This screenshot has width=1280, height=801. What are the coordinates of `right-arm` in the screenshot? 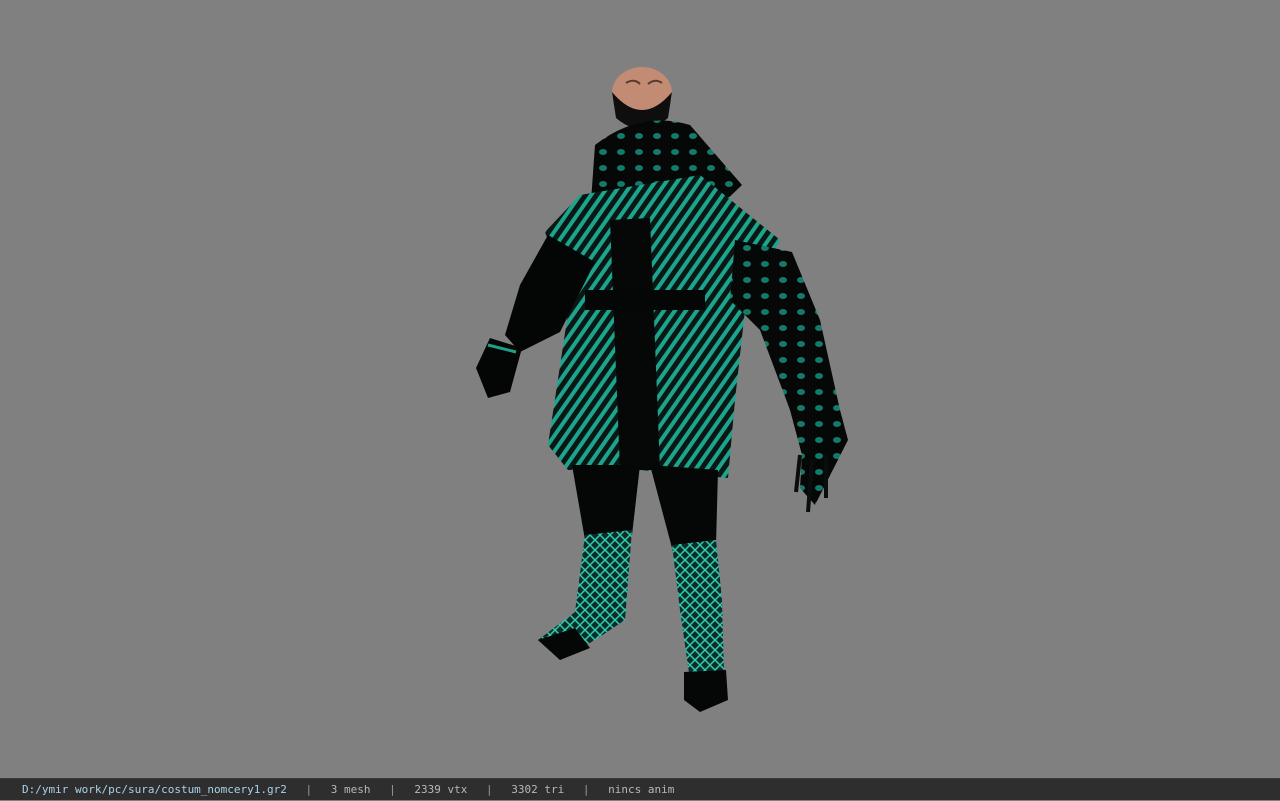 It's located at (789, 376).